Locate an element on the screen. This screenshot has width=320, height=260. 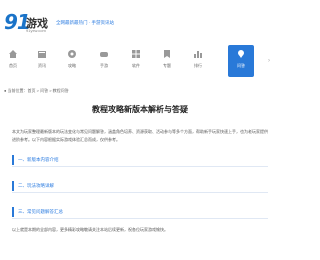
article-title: 教程攻略新版本解析与答疑 is located at coordinates (140, 109).